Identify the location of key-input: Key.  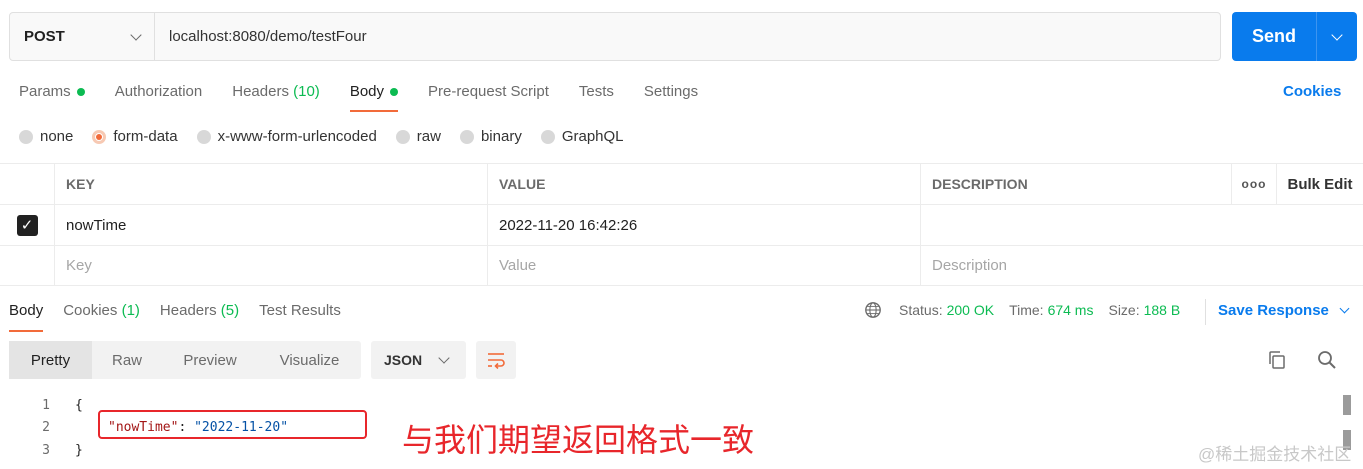
(271, 265).